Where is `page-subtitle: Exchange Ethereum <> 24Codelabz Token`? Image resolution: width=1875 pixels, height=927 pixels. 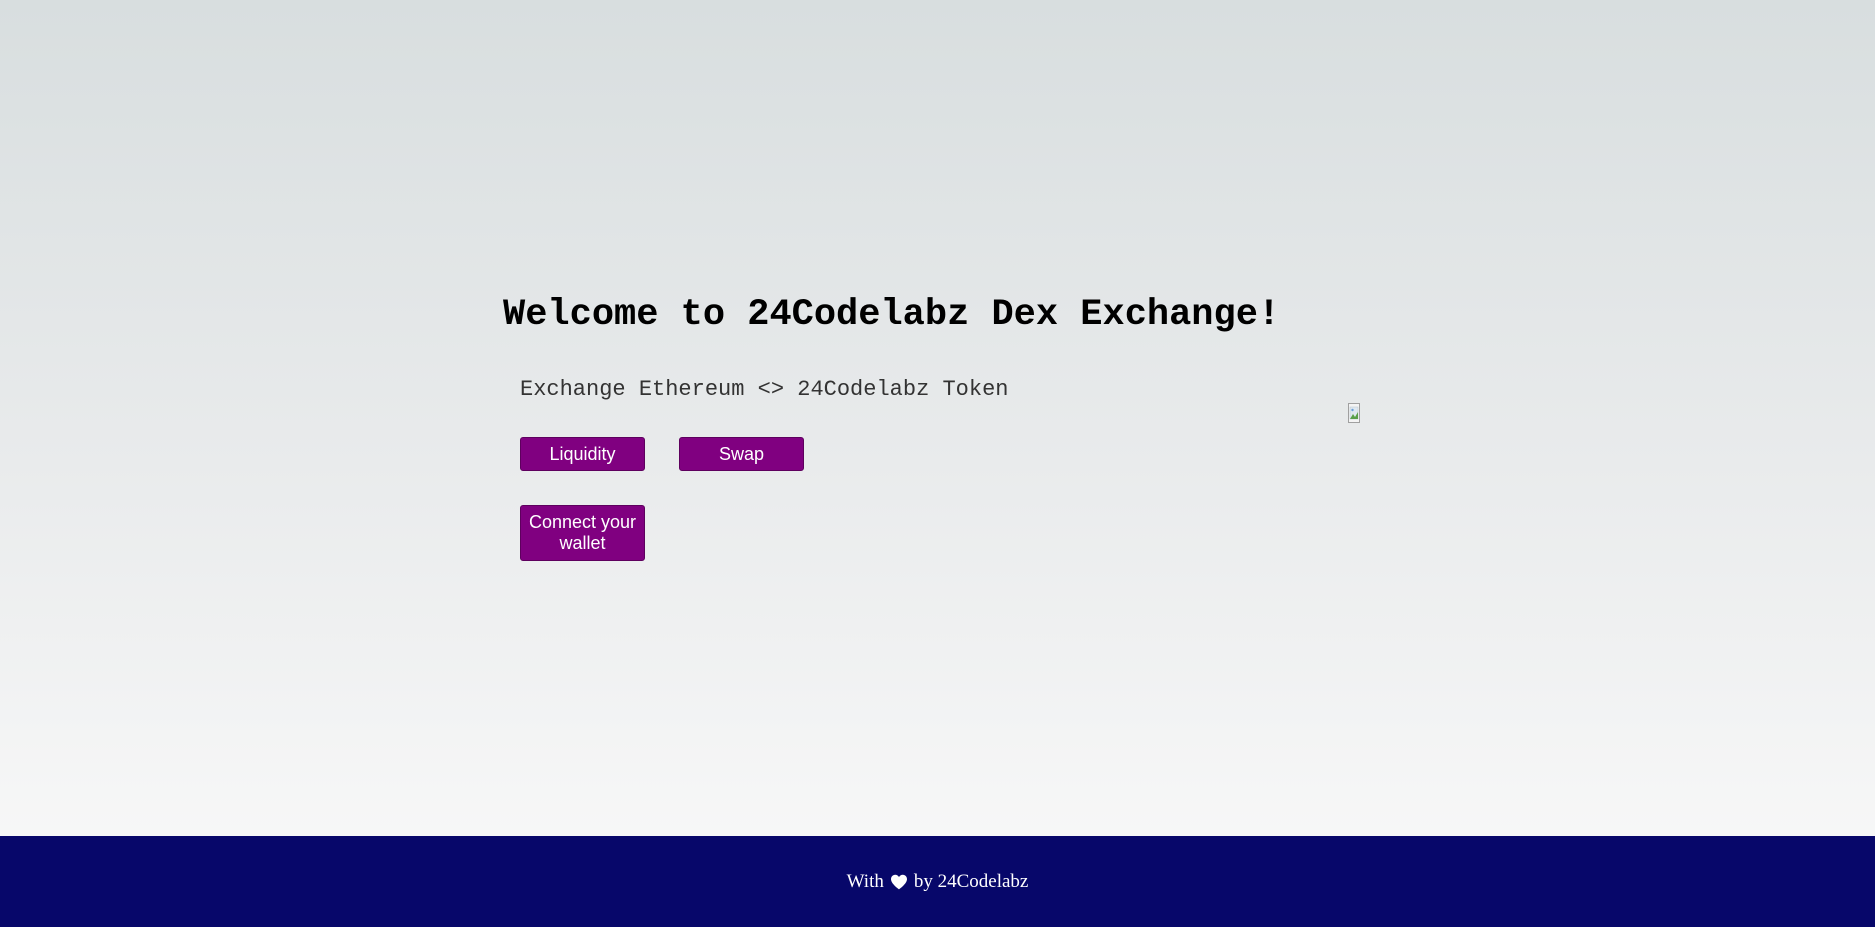 page-subtitle: Exchange Ethereum <> 24Codelabz Token is located at coordinates (764, 389).